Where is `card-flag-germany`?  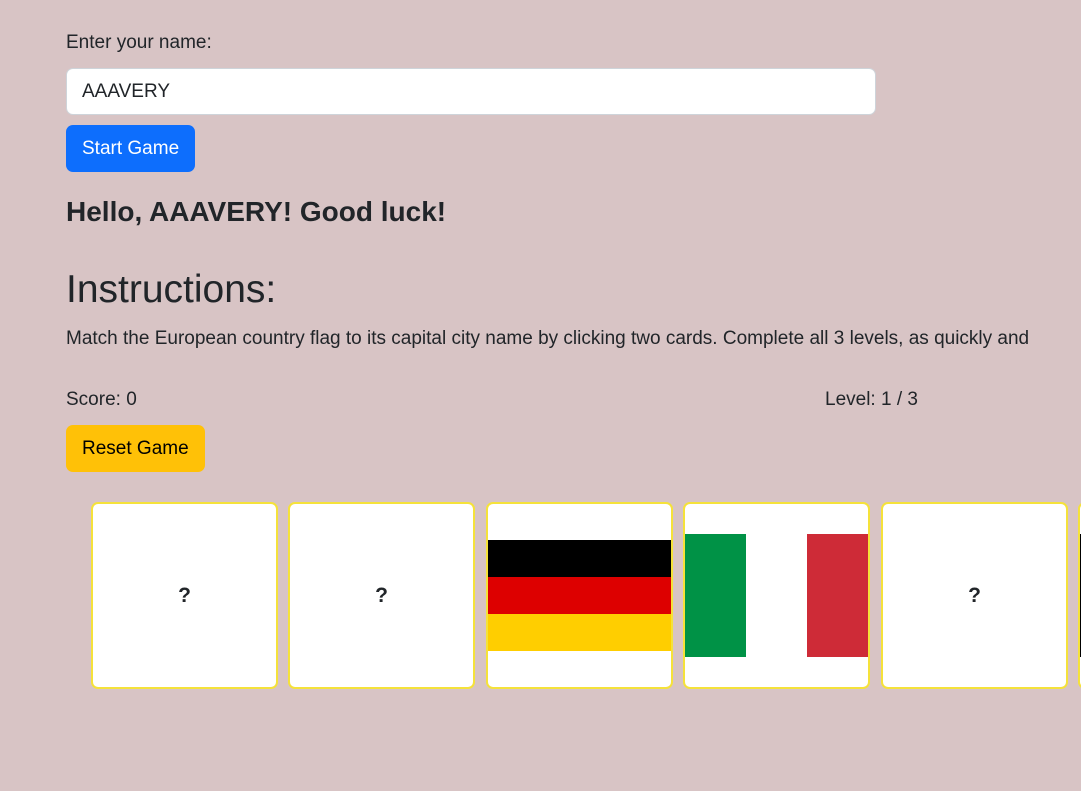 card-flag-germany is located at coordinates (579, 595).